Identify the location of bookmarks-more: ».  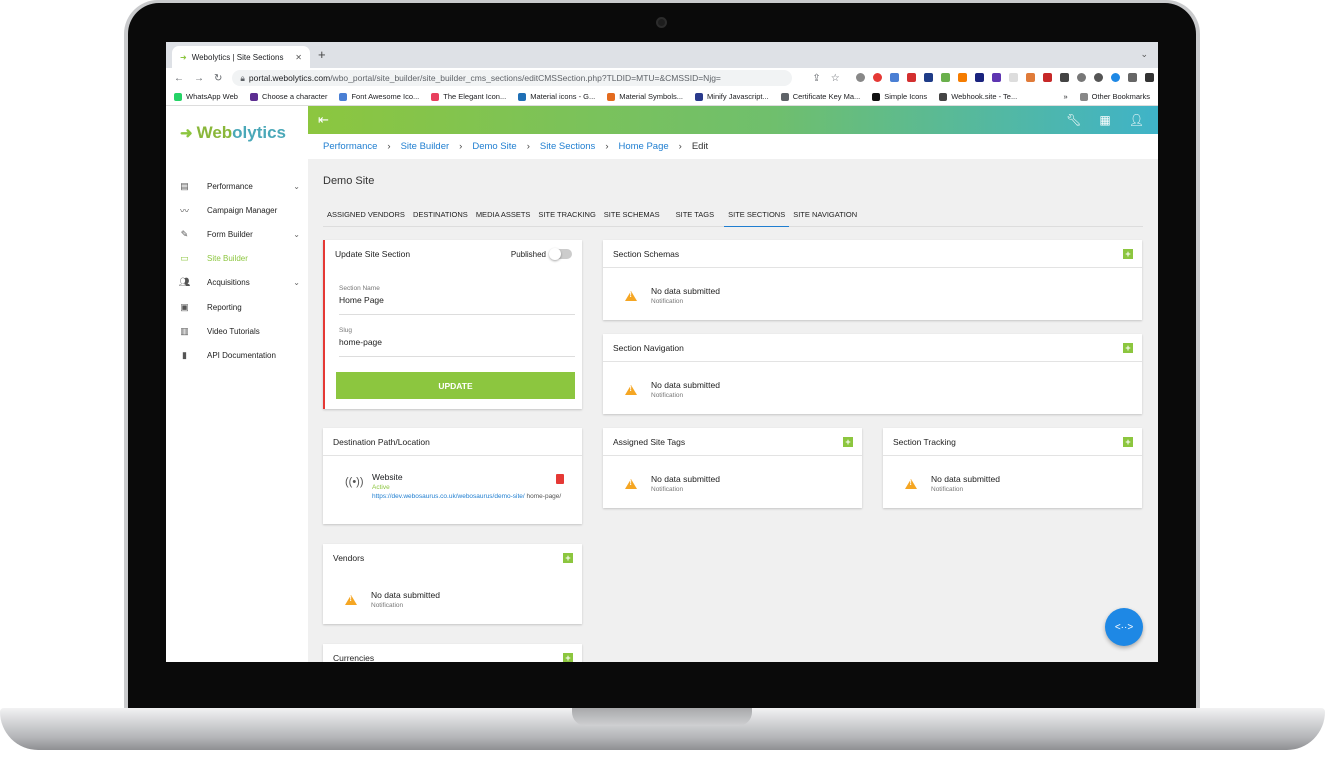
(1065, 96).